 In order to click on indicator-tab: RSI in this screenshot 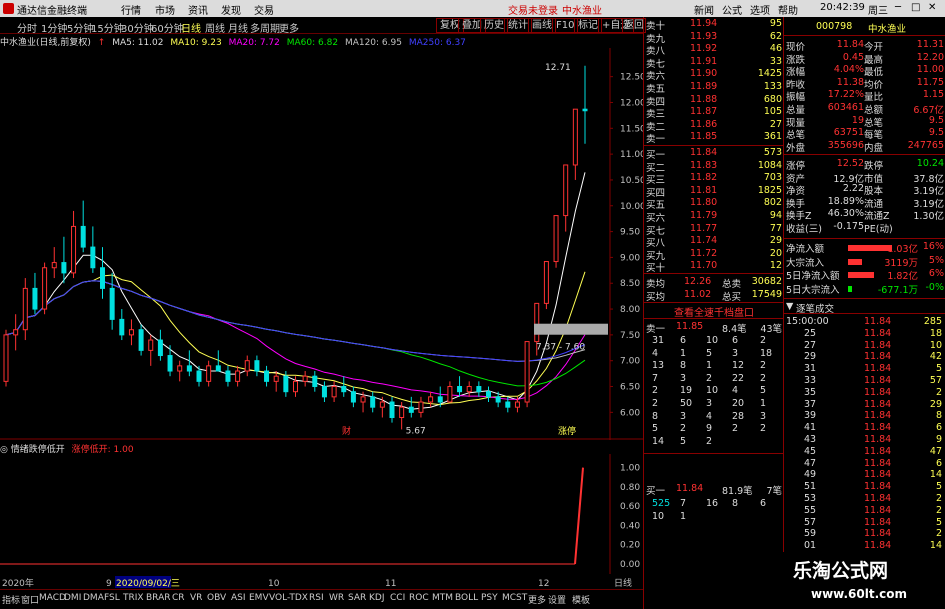, I will do `click(316, 598)`.